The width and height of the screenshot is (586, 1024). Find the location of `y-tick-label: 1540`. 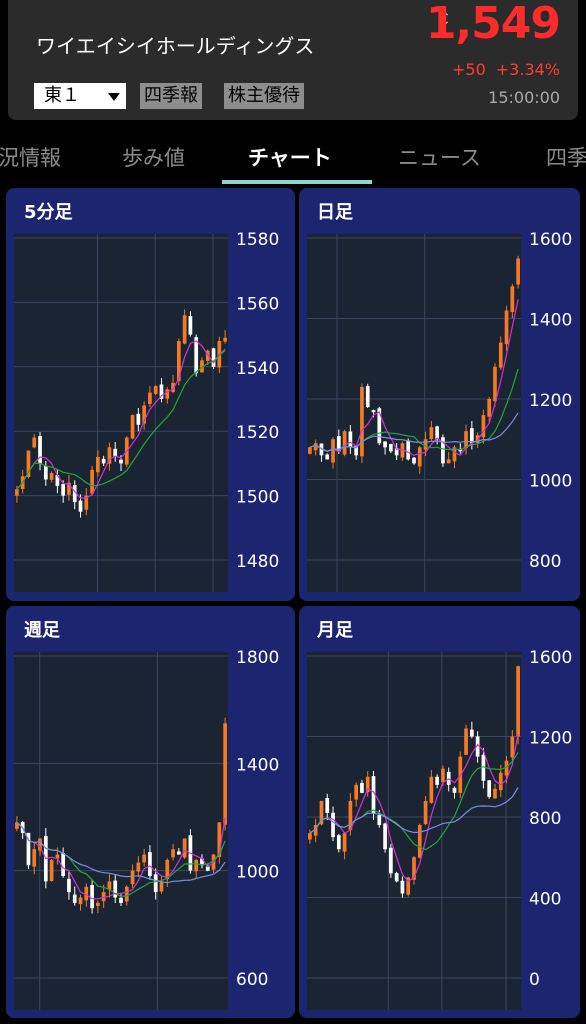

y-tick-label: 1540 is located at coordinates (257, 369).